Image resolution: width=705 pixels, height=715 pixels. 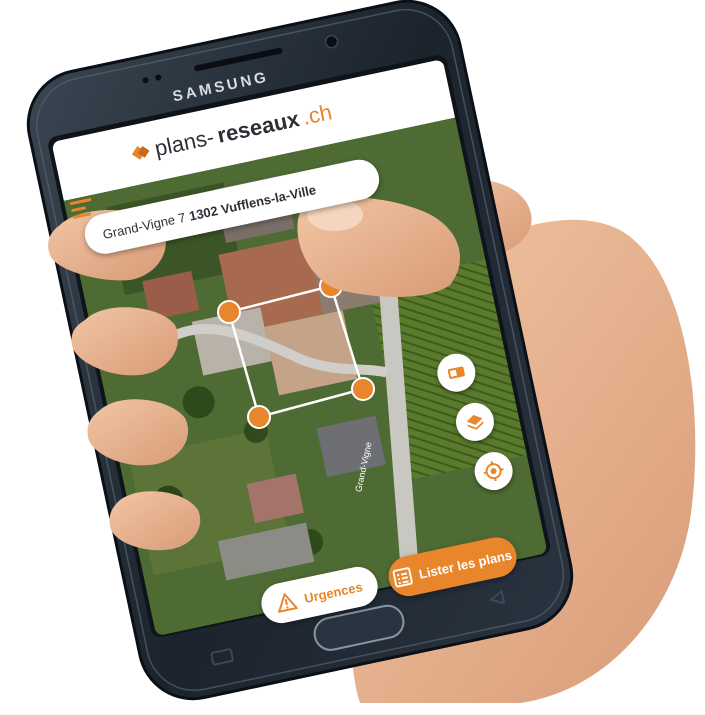 What do you see at coordinates (184, 143) in the screenshot?
I see `logo-prefix: plans-` at bounding box center [184, 143].